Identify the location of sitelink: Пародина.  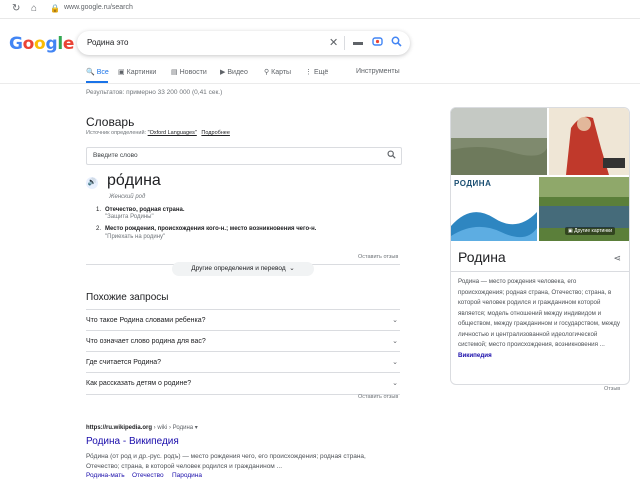
(187, 475).